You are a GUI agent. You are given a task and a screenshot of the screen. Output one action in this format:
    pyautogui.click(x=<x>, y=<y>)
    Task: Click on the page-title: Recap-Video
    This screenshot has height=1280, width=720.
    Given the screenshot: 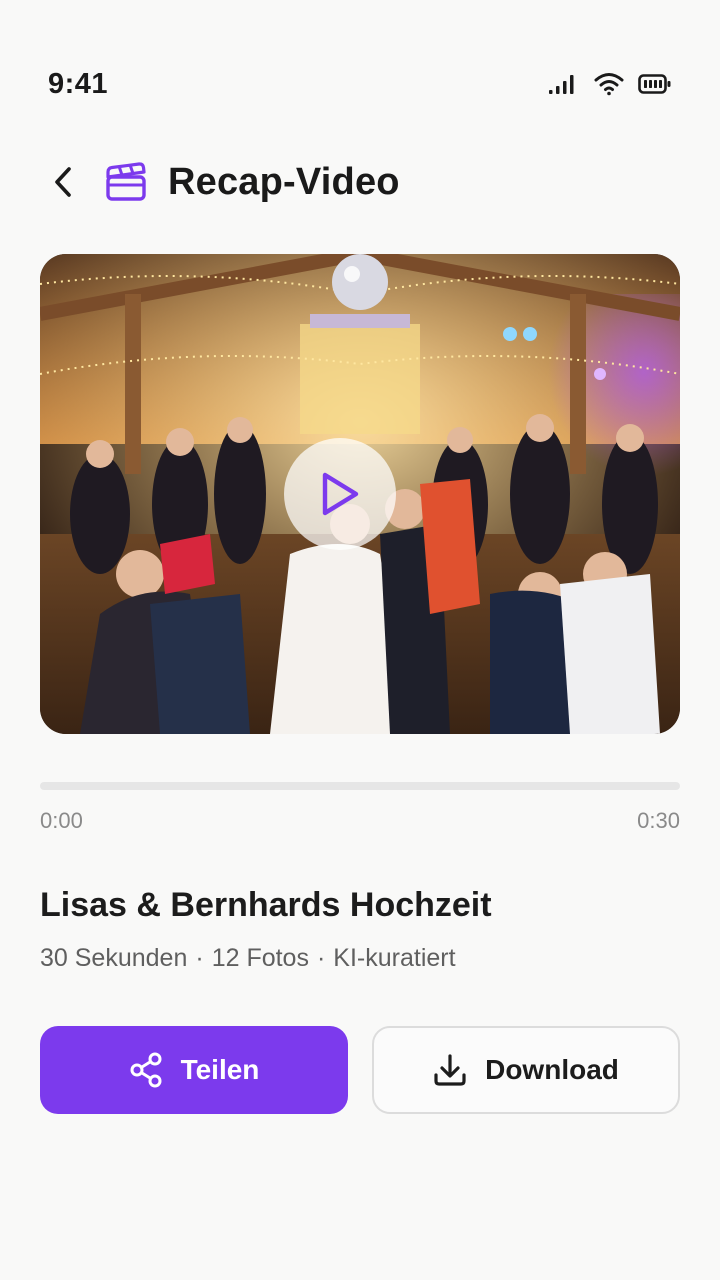 What is the action you would take?
    pyautogui.click(x=284, y=181)
    